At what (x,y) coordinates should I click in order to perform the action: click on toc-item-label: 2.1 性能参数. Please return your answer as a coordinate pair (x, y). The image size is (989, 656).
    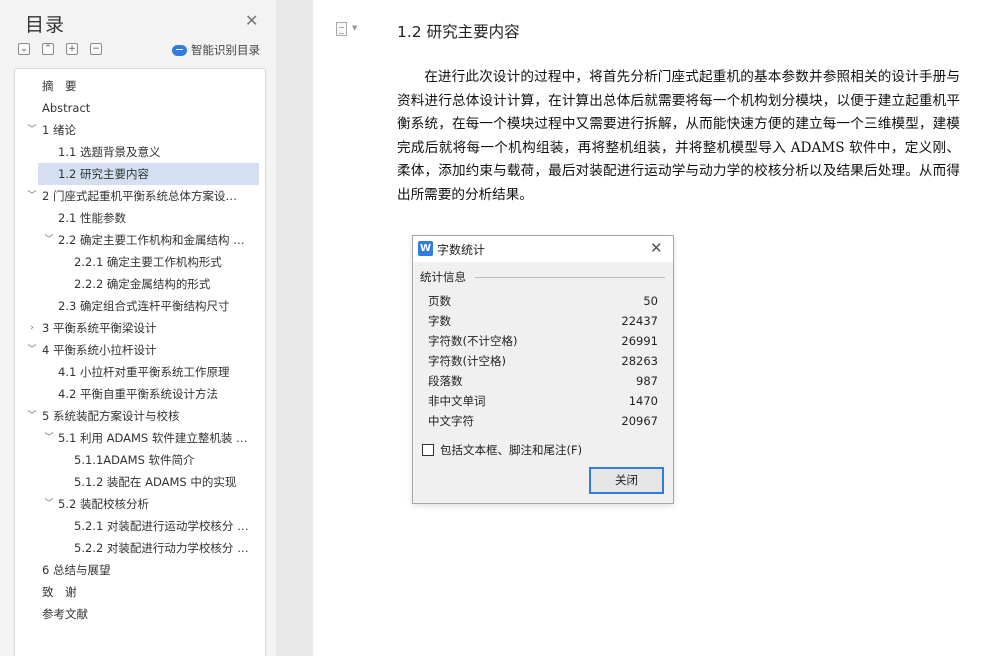
    Looking at the image, I should click on (92, 218).